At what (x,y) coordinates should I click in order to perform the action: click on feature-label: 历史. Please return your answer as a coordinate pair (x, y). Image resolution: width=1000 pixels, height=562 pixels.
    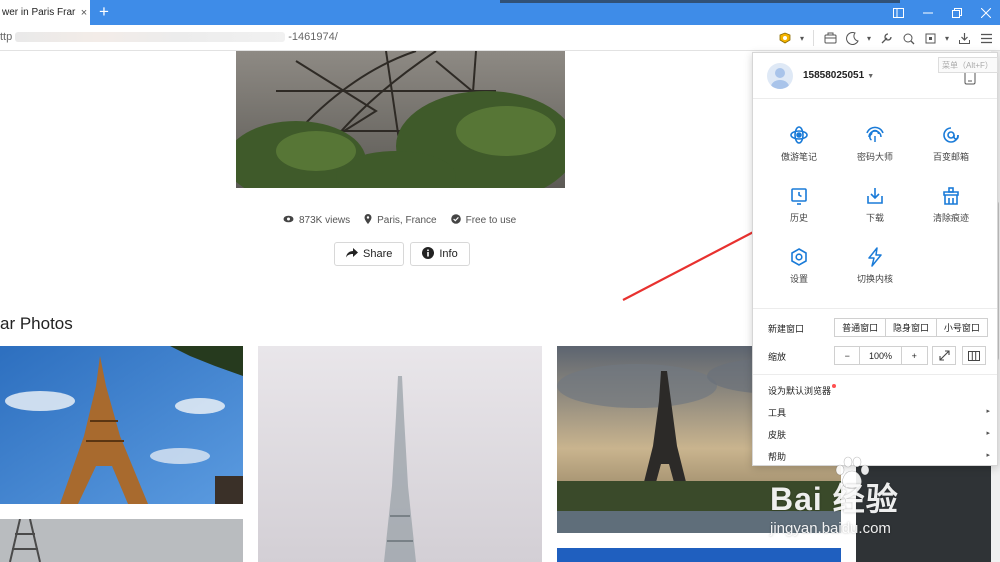
    Looking at the image, I should click on (798, 218).